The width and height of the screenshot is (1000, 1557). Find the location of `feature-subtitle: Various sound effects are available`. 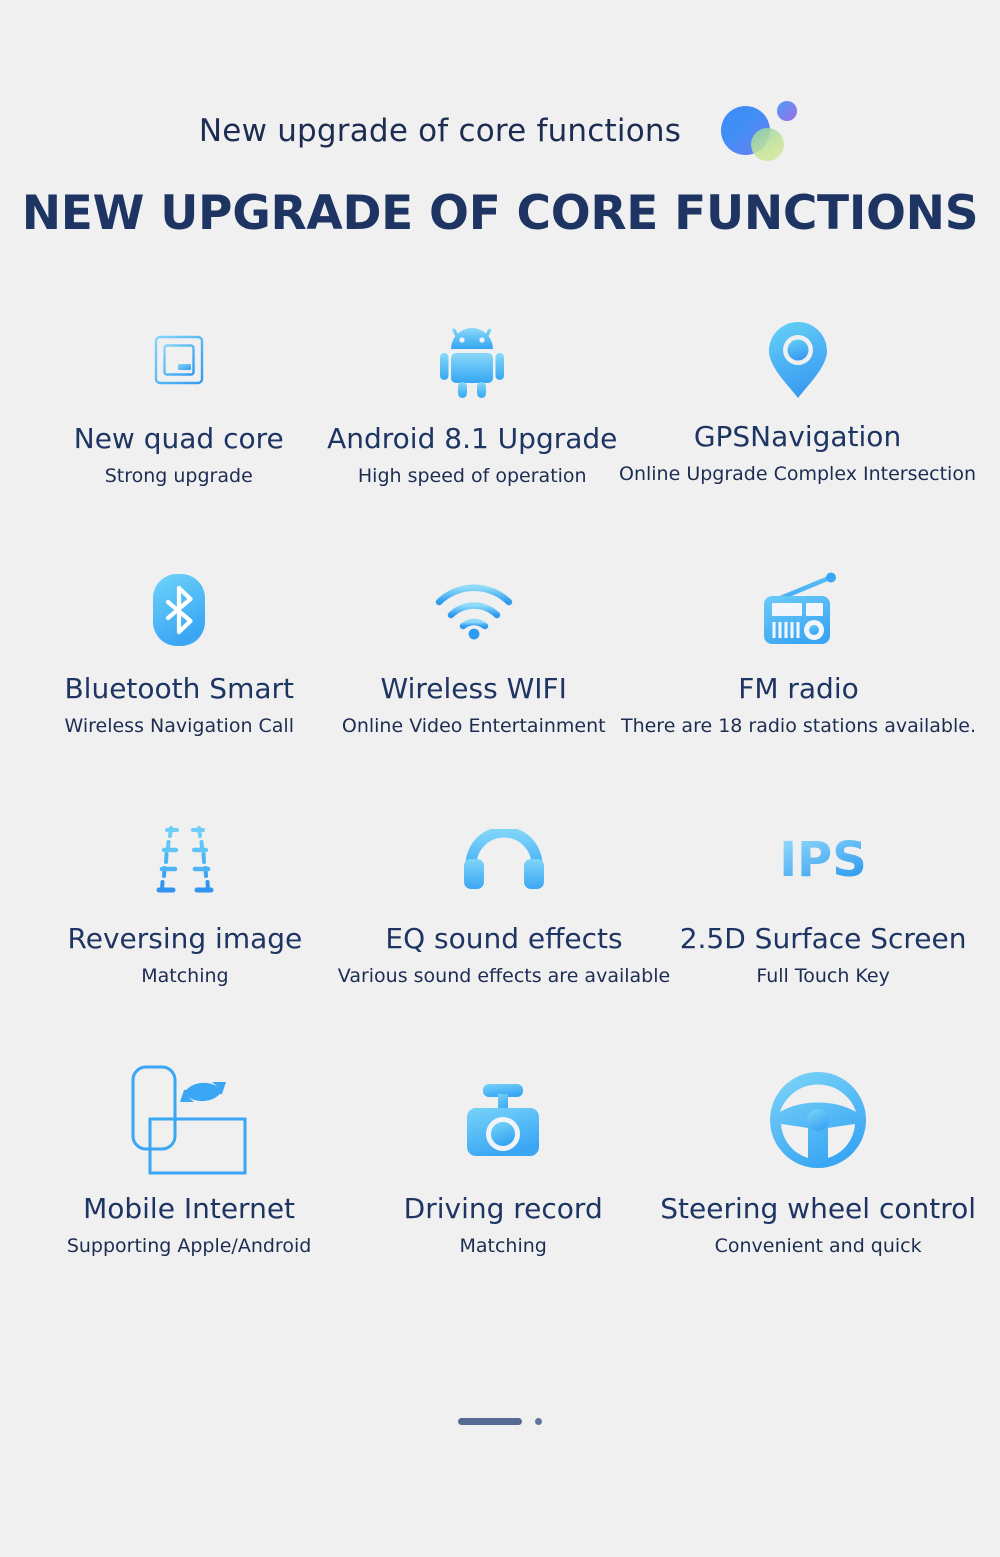

feature-subtitle: Various sound effects are available is located at coordinates (504, 975).